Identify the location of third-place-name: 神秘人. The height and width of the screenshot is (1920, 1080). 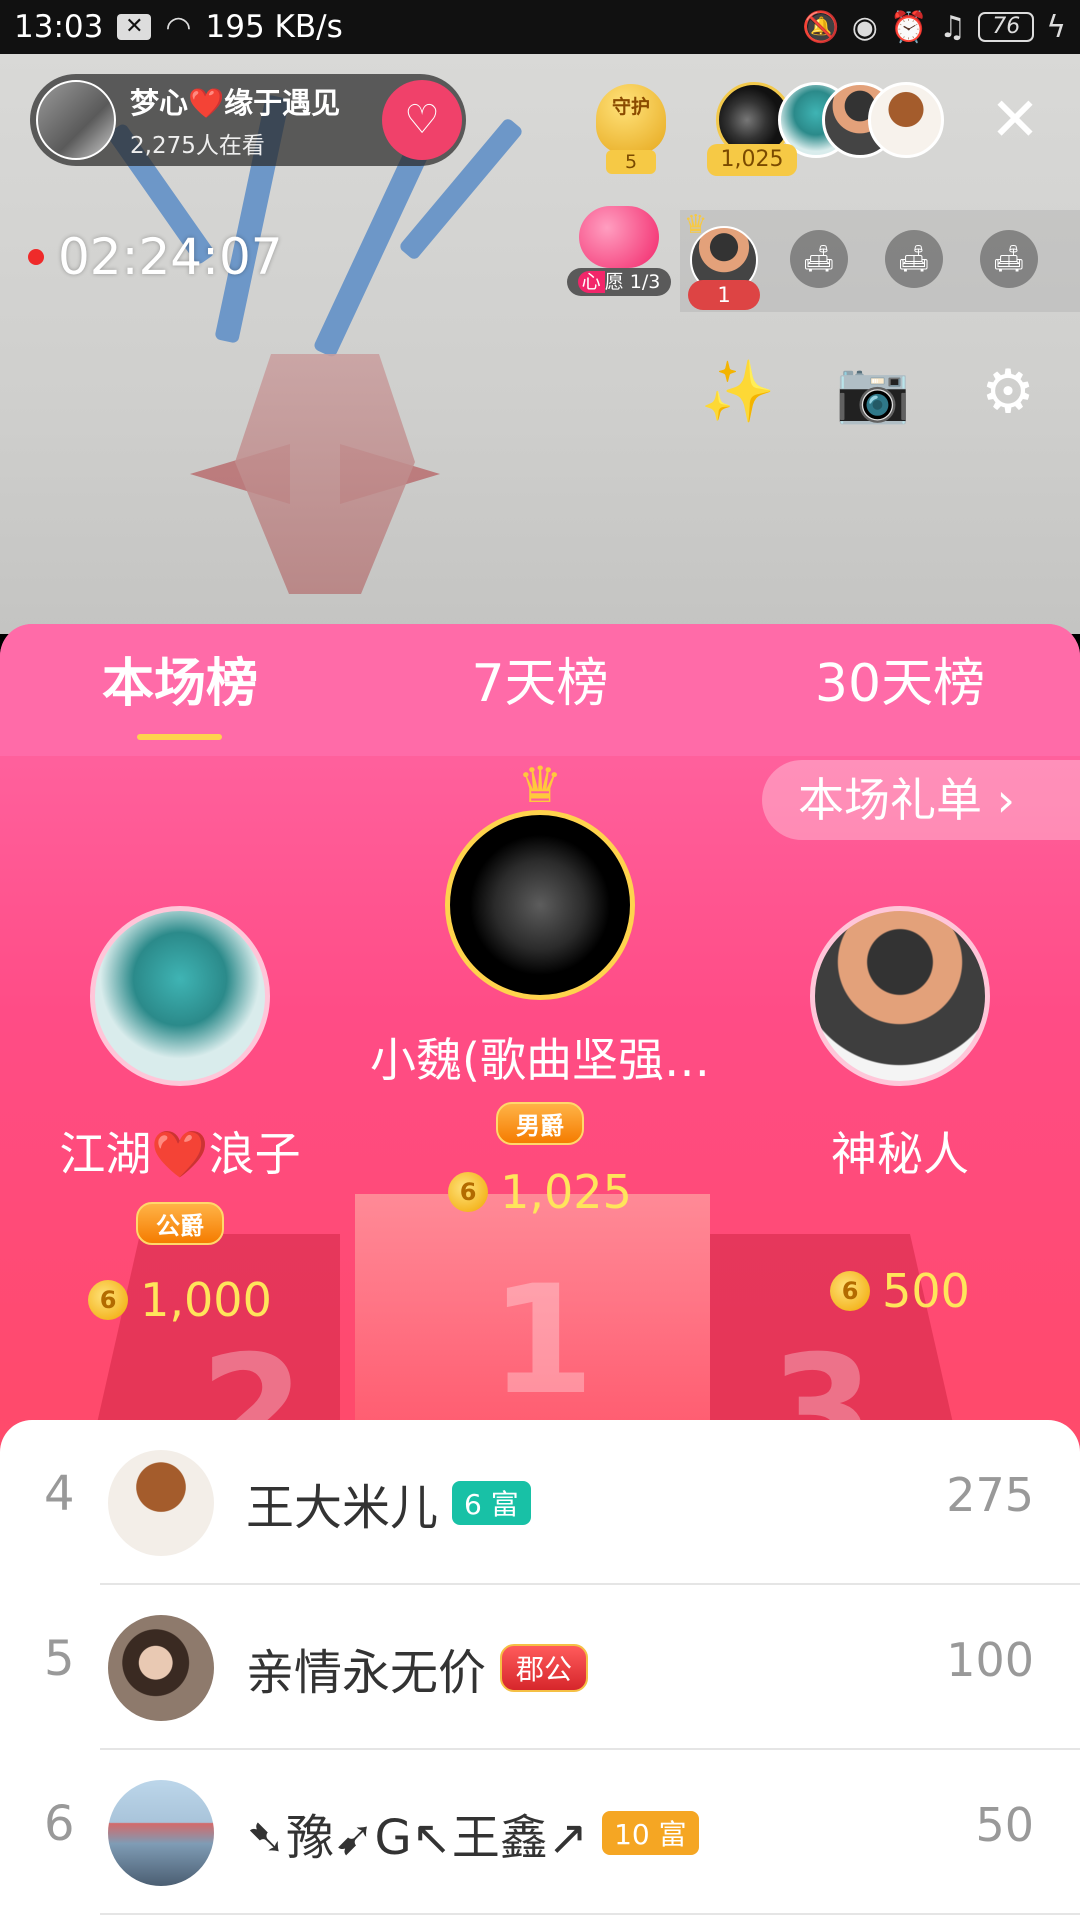
(900, 1154).